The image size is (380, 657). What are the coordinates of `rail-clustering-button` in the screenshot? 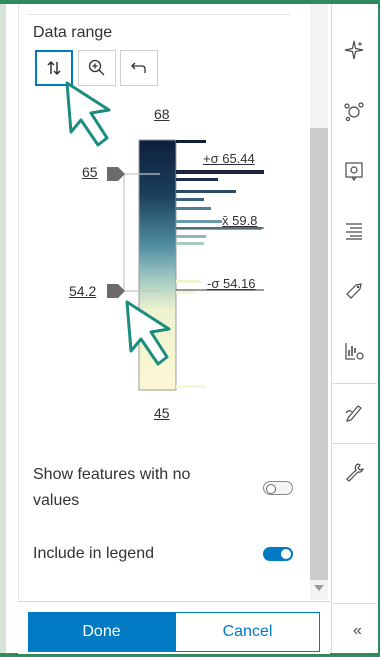 It's located at (354, 111).